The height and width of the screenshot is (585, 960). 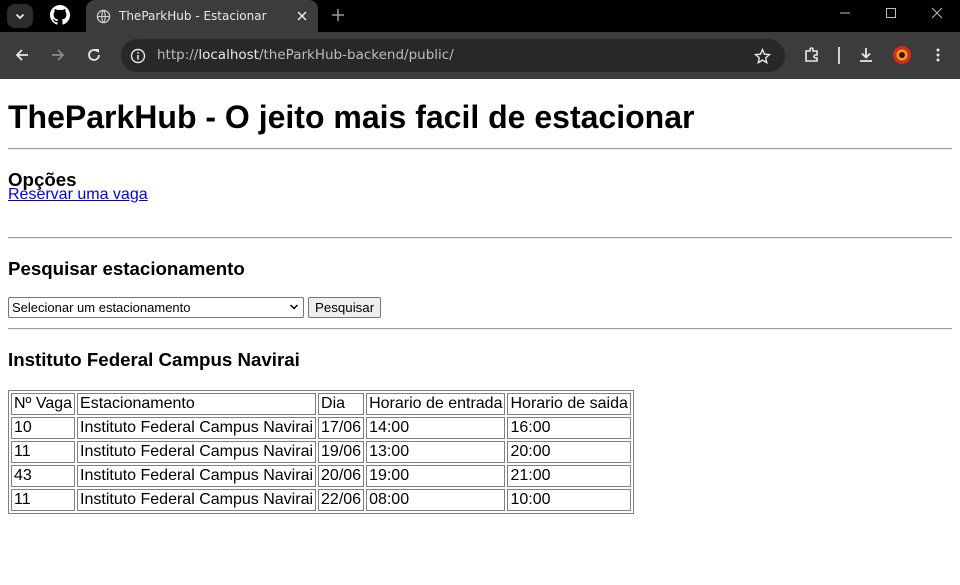 What do you see at coordinates (78, 194) in the screenshot?
I see `reserve-link: Reservar uma vaga` at bounding box center [78, 194].